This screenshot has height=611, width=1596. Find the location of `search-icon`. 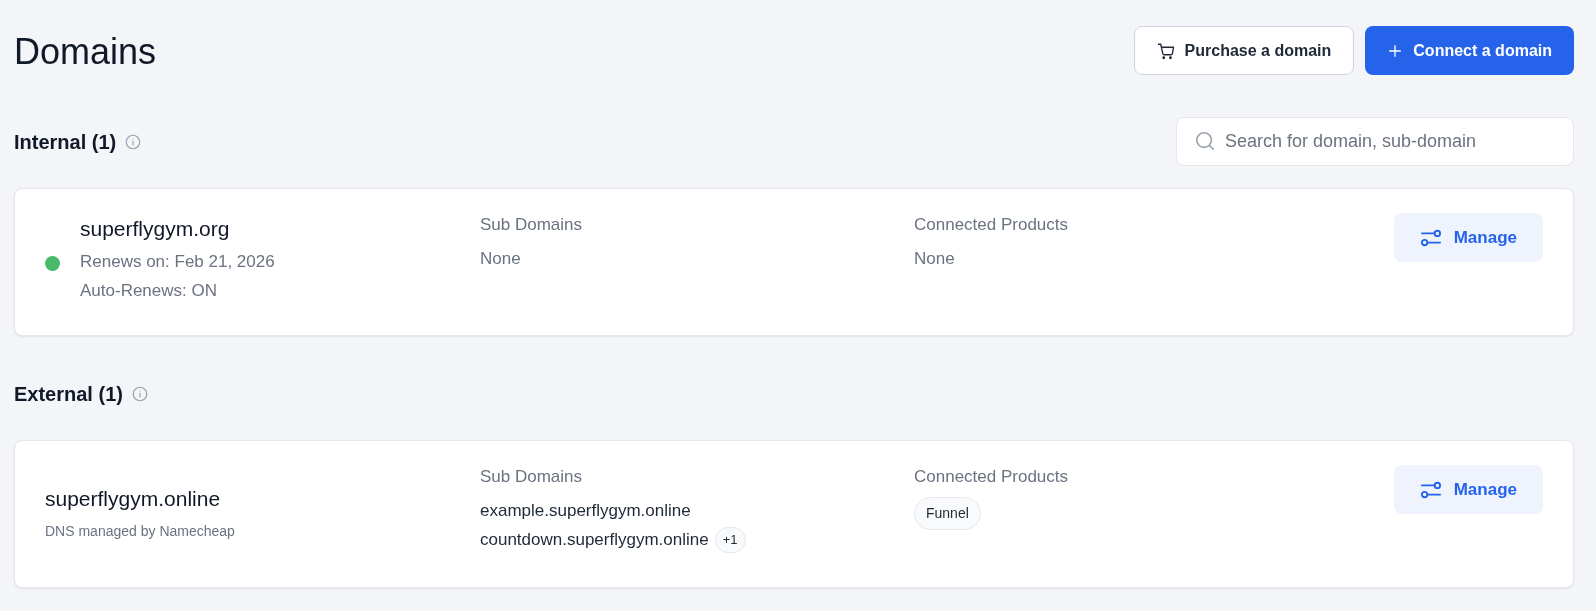

search-icon is located at coordinates (1205, 141).